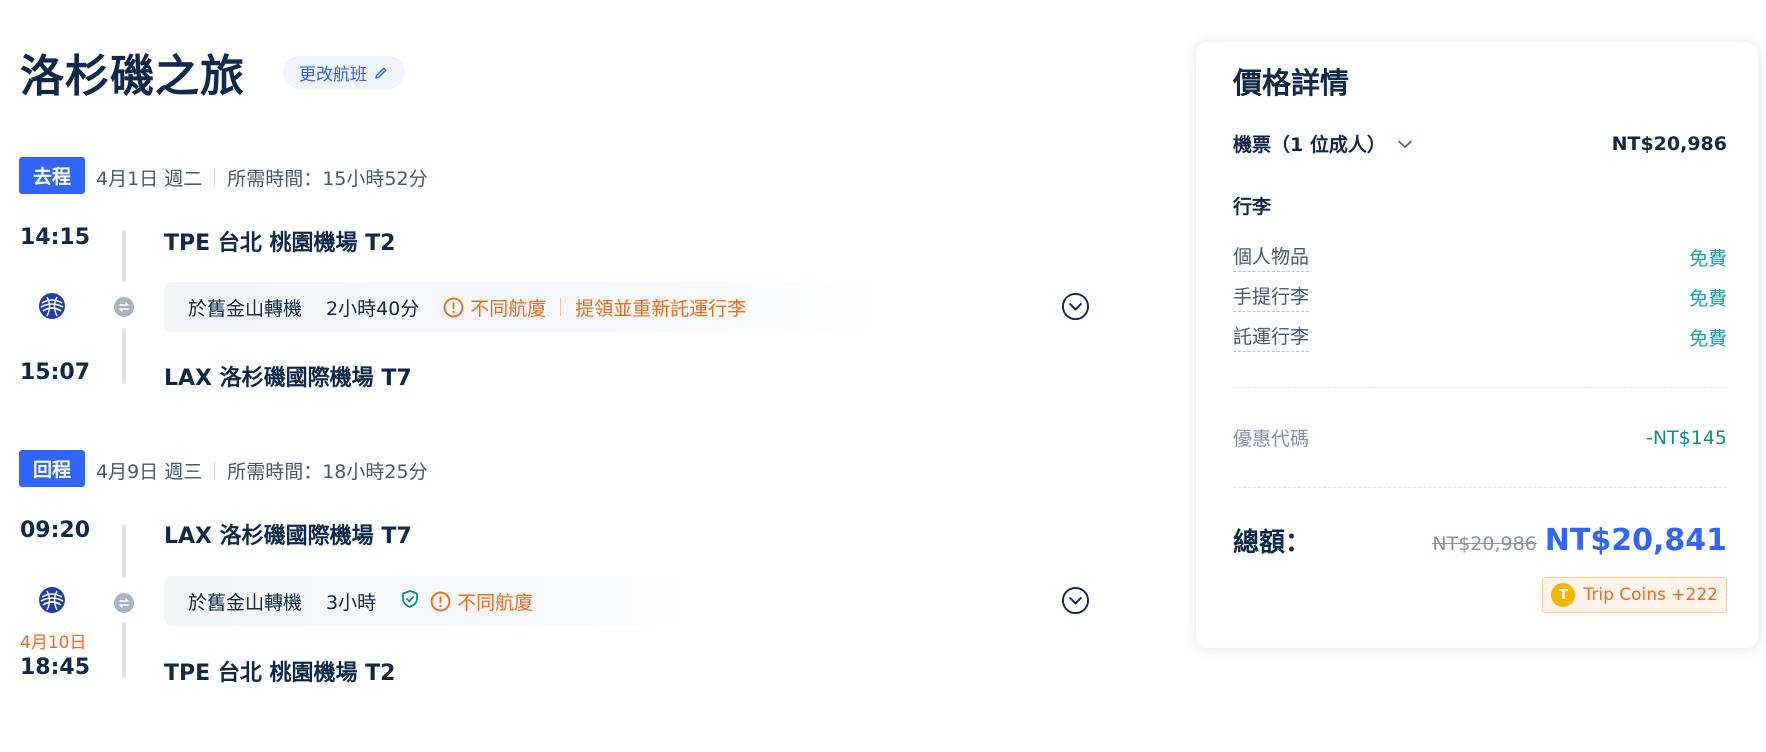 The image size is (1766, 752). What do you see at coordinates (55, 530) in the screenshot?
I see `return-depart-time: 09:20` at bounding box center [55, 530].